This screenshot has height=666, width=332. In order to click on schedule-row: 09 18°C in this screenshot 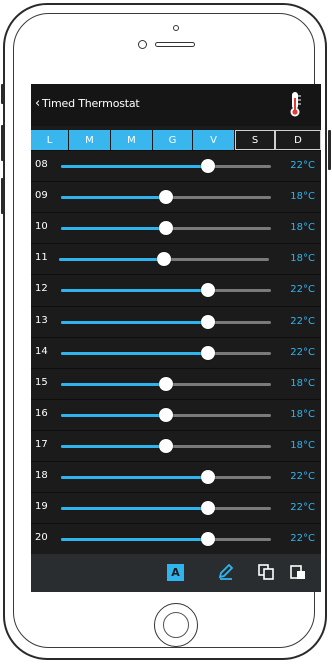, I will do `click(176, 197)`.